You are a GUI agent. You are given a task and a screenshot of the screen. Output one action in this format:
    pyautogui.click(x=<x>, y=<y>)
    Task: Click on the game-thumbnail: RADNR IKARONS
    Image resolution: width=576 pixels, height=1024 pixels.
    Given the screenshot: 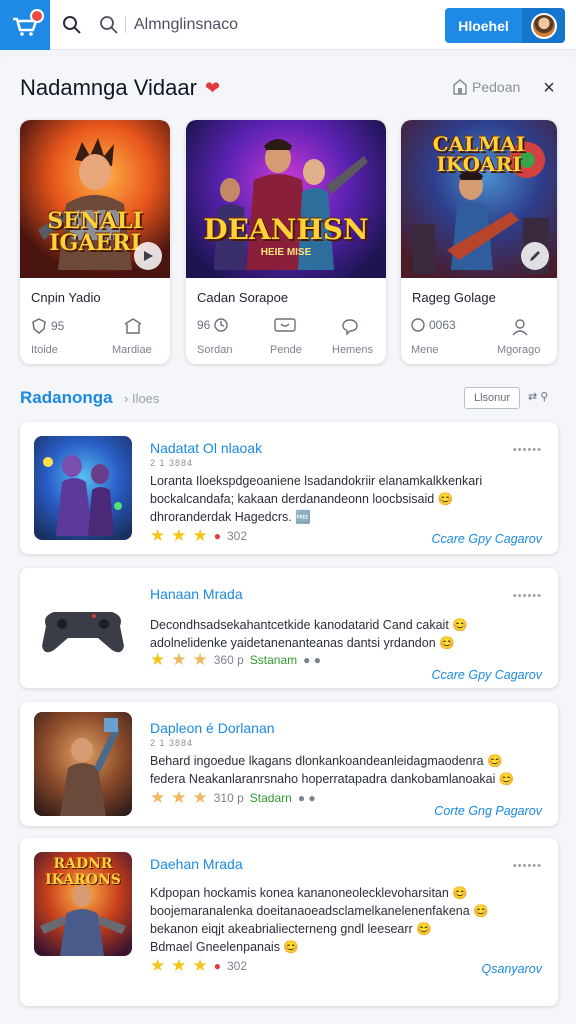 What is the action you would take?
    pyautogui.click(x=83, y=904)
    